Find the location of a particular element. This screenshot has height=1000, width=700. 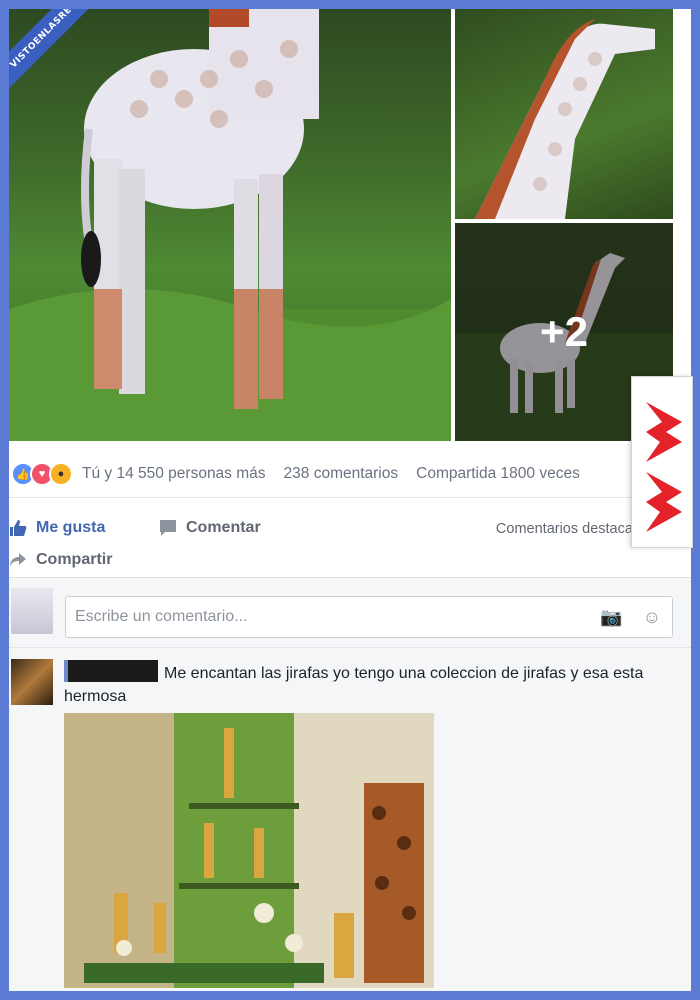

share-count: Compartida 1800 veces is located at coordinates (498, 474).